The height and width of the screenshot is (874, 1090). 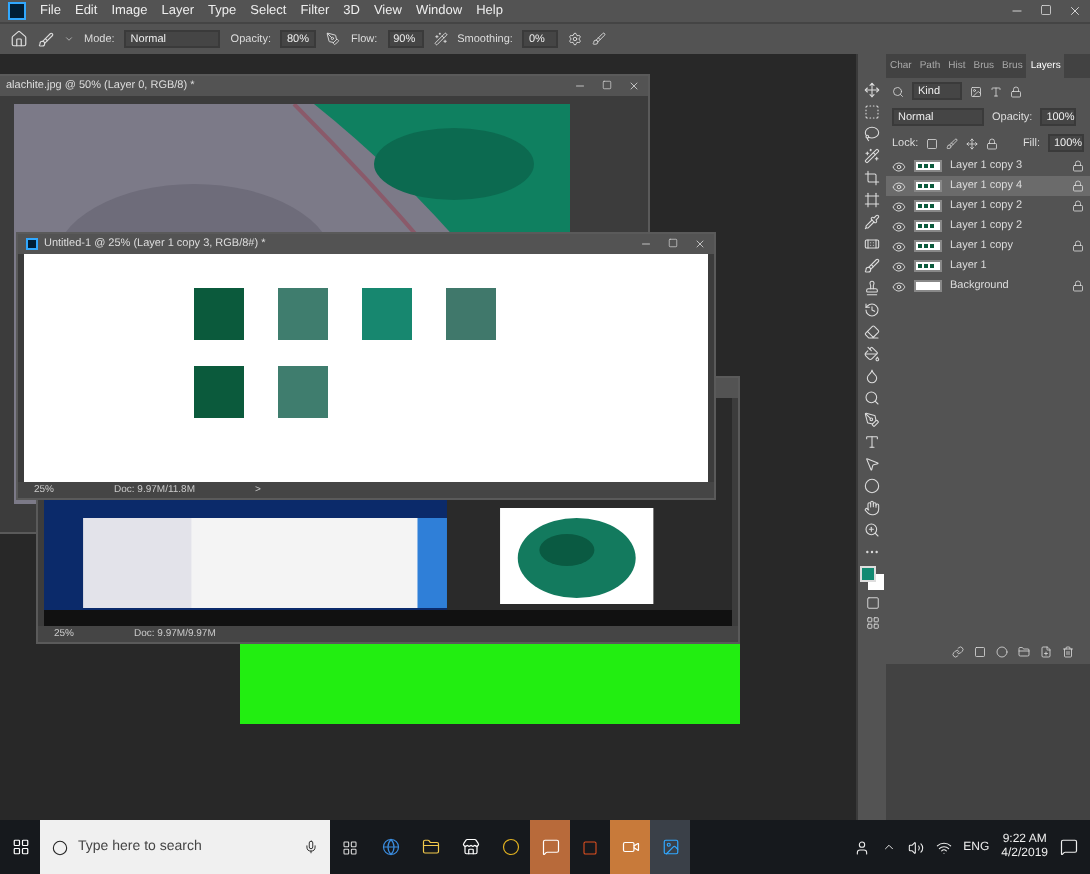 I want to click on browser-icon, so click(x=390, y=847).